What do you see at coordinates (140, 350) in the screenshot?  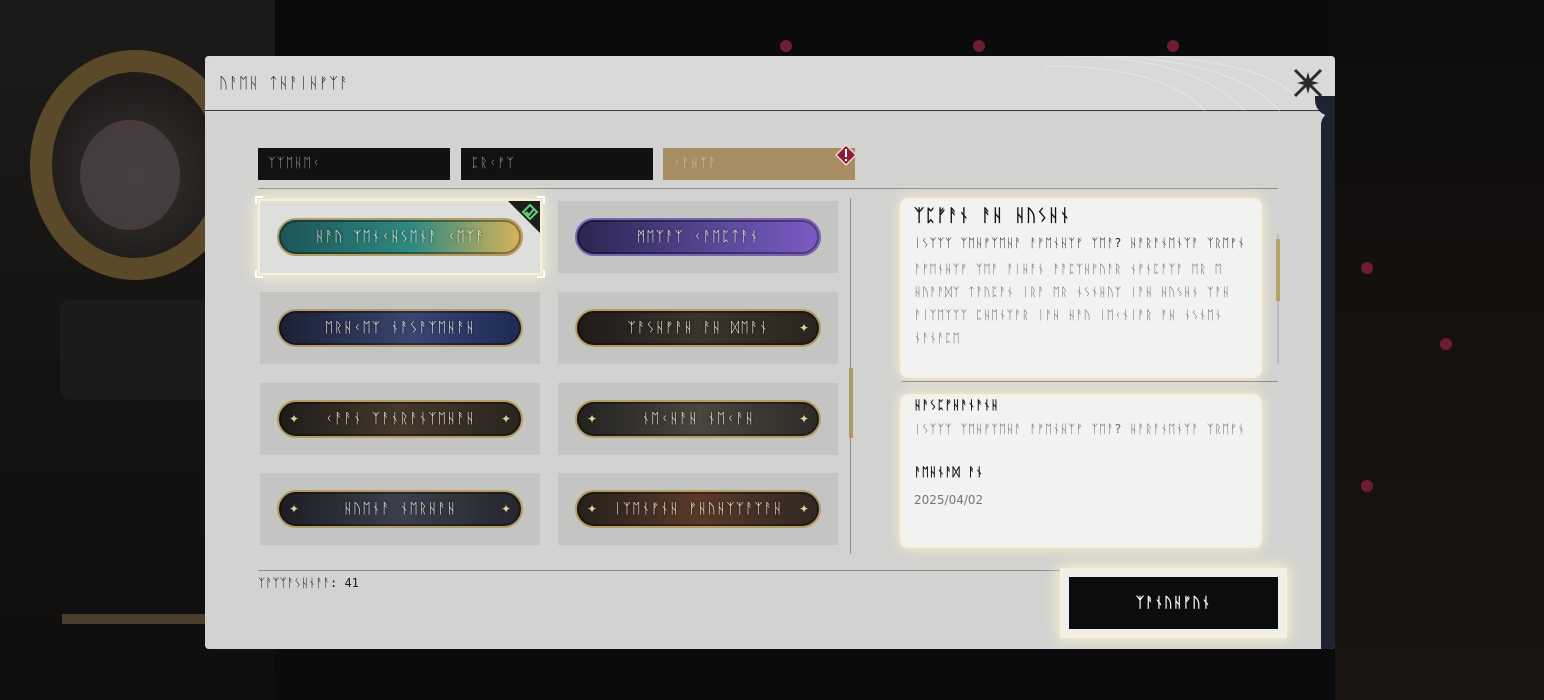 I see `background-card` at bounding box center [140, 350].